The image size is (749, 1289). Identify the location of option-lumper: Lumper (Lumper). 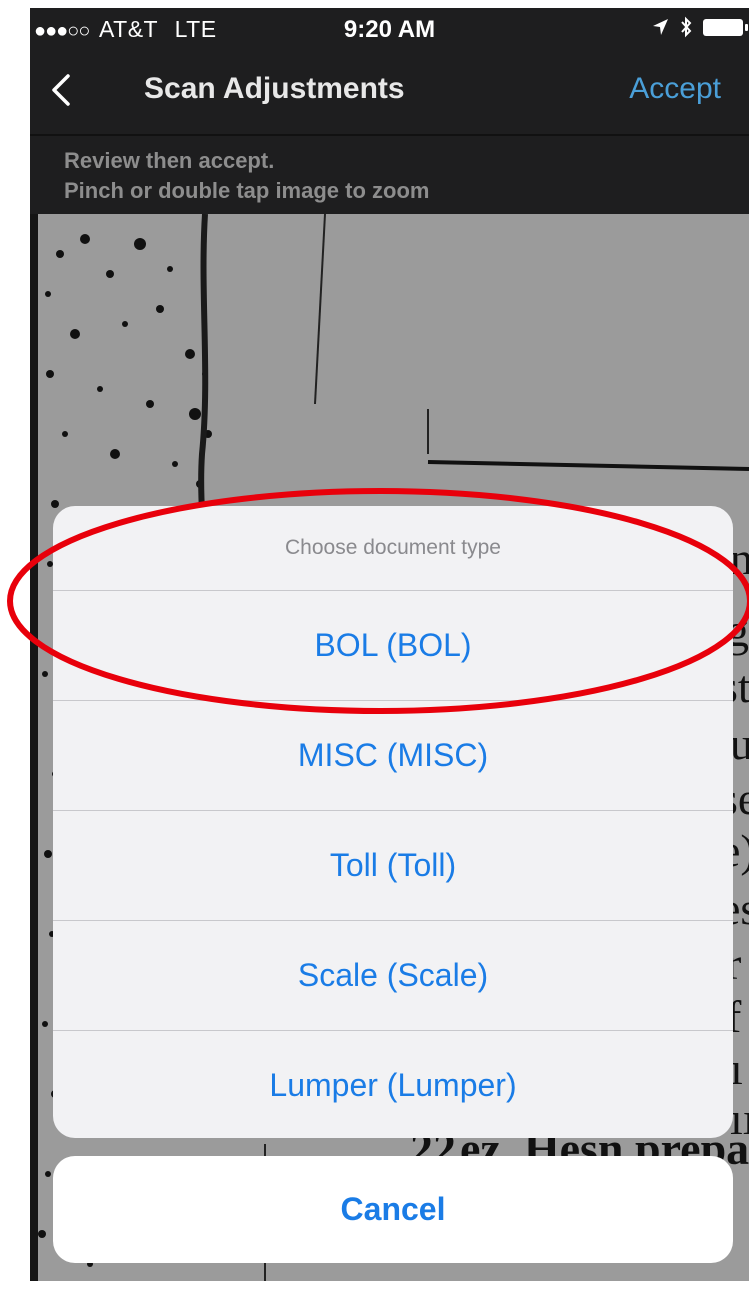
(393, 1084).